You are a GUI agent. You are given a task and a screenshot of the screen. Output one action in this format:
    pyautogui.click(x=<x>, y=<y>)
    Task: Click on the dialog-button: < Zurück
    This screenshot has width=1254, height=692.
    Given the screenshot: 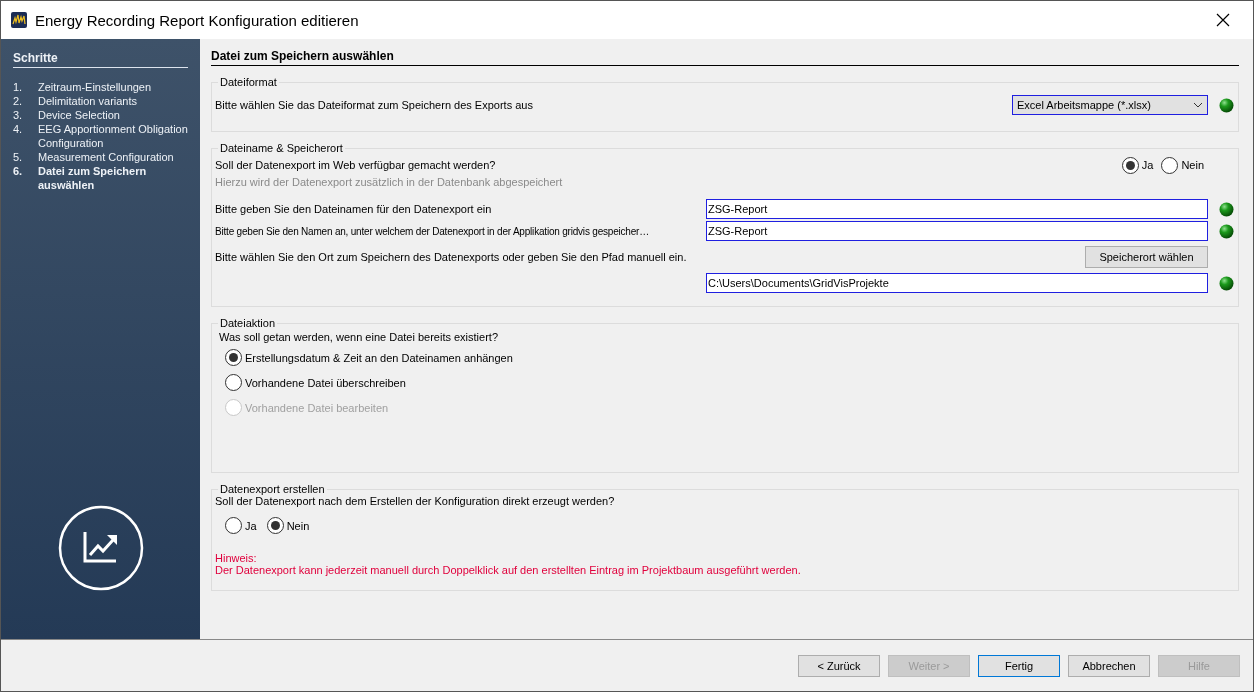 What is the action you would take?
    pyautogui.click(x=839, y=665)
    